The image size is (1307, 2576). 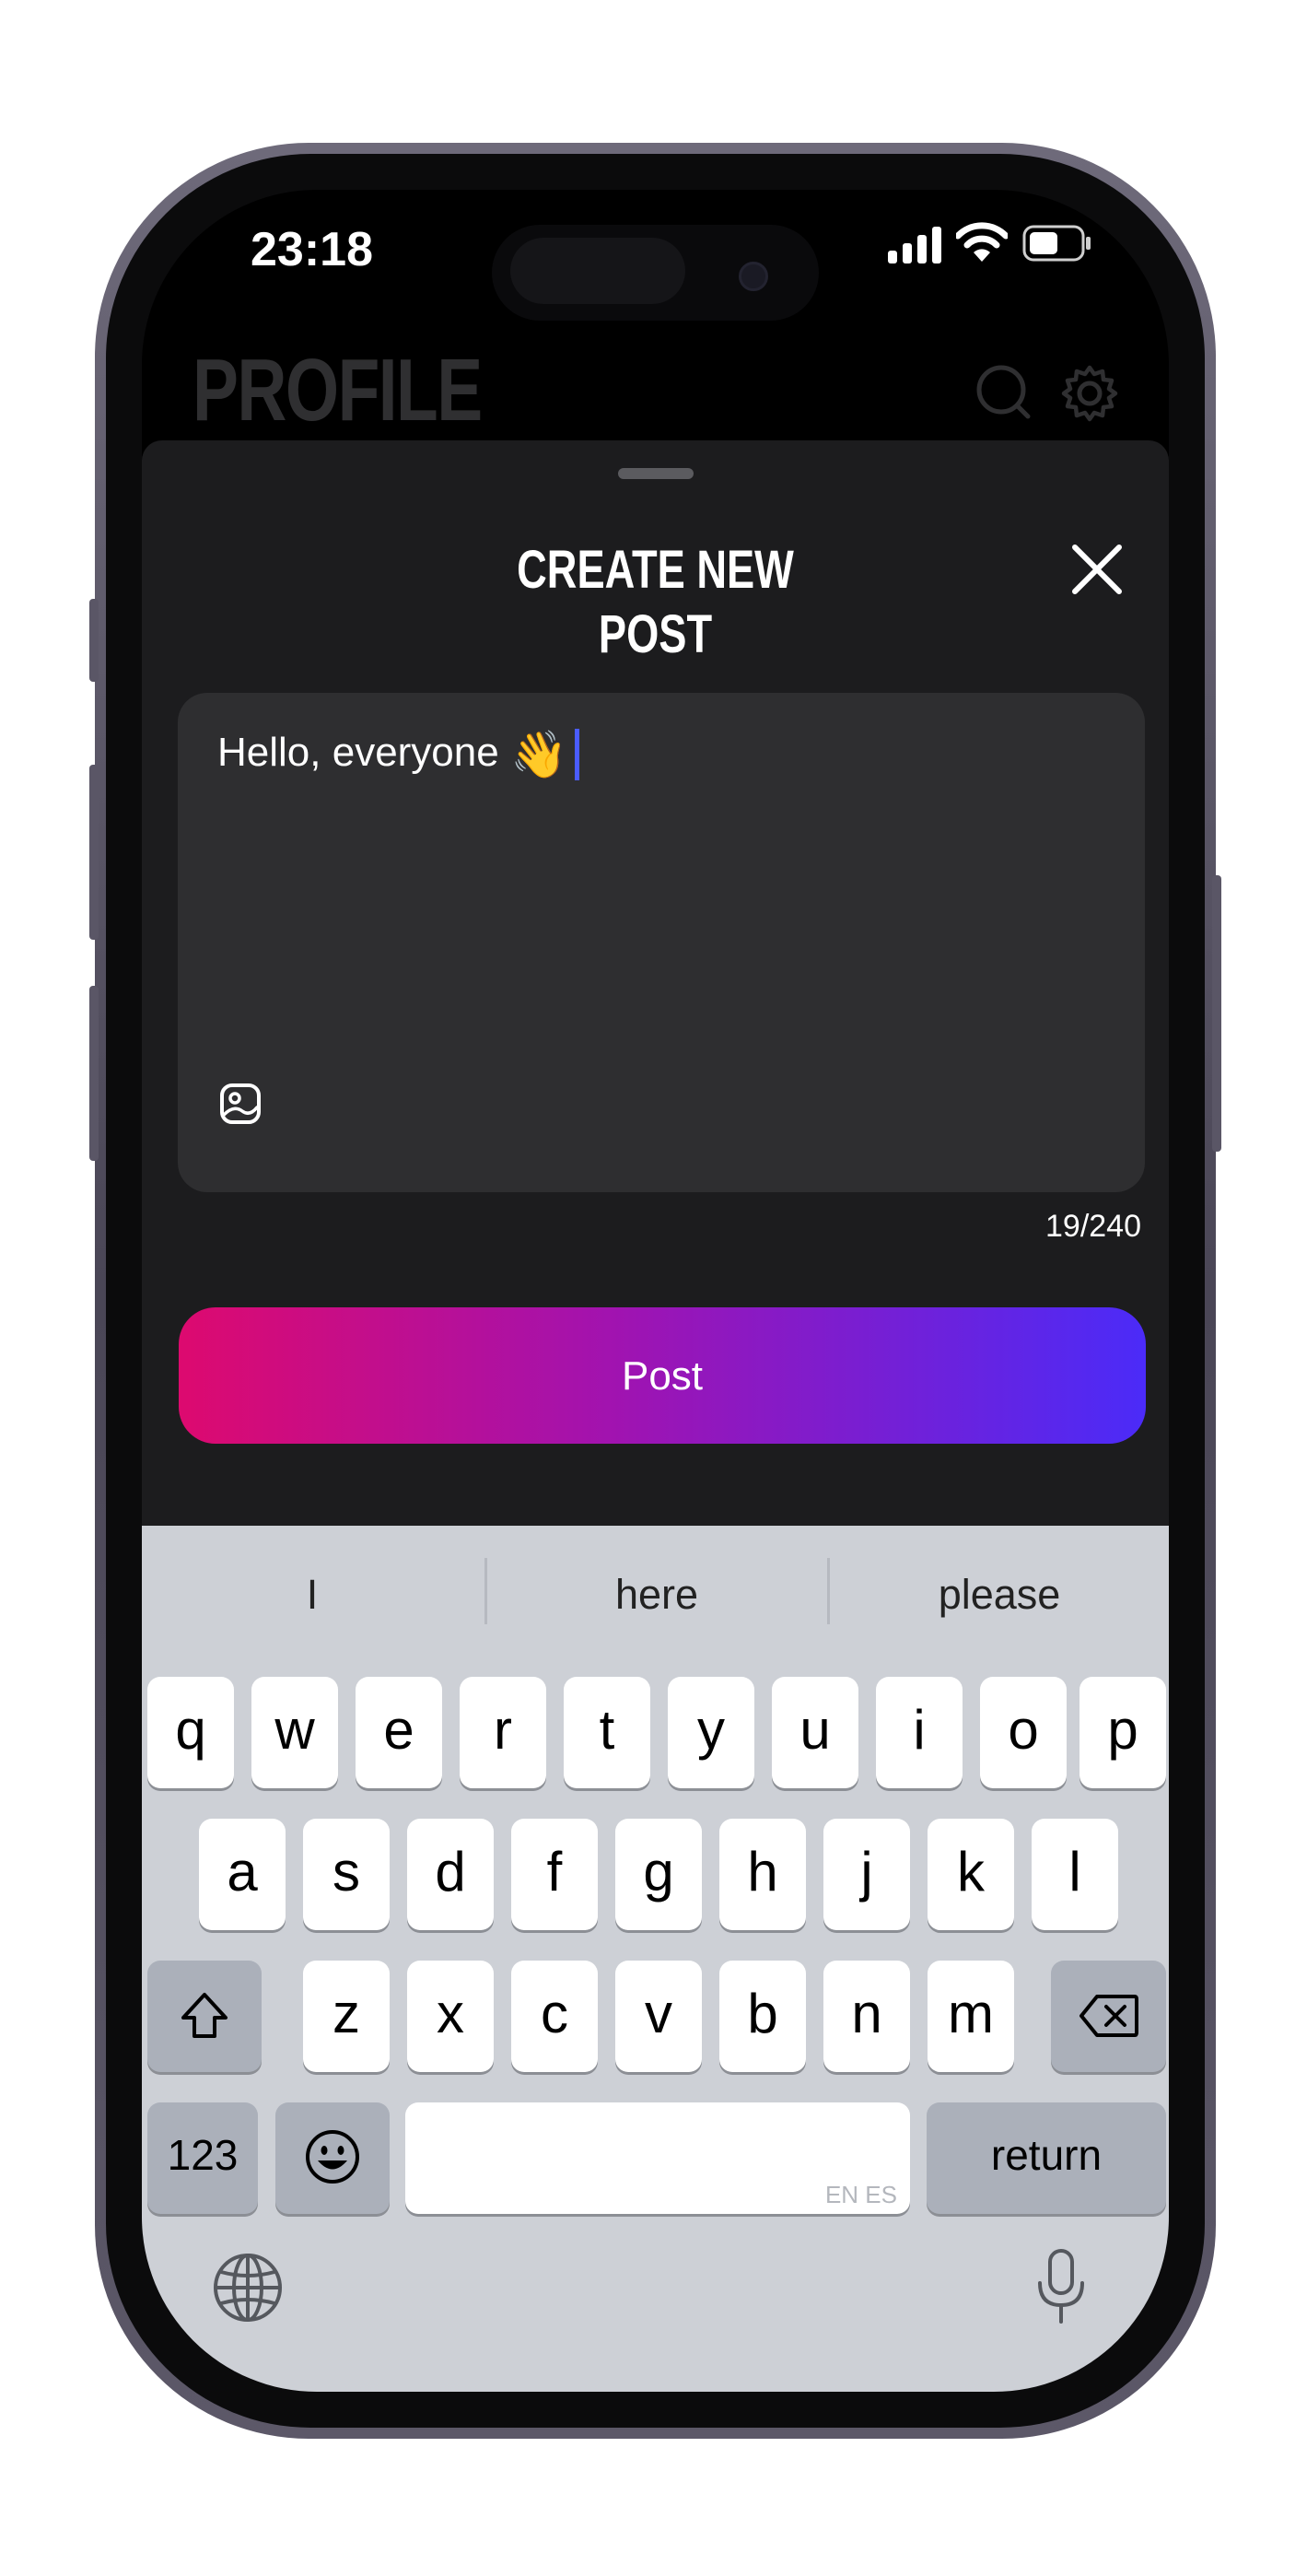 I want to click on delete-key, so click(x=1109, y=2016).